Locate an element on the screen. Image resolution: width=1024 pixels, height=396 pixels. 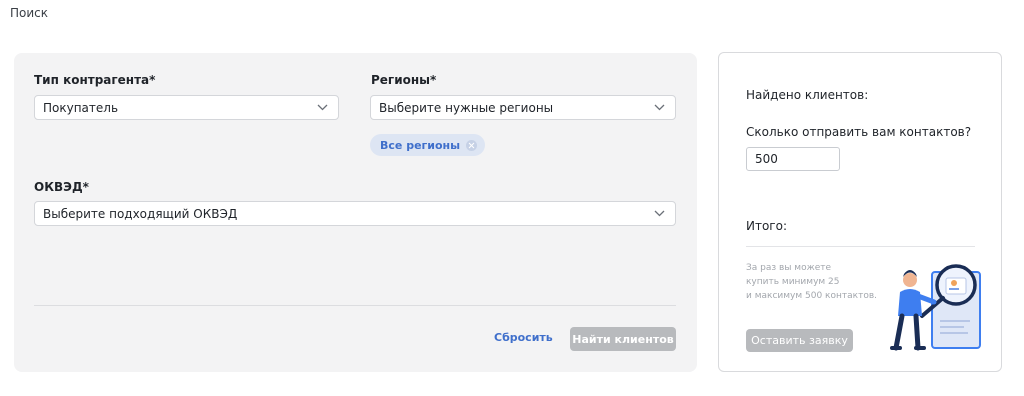
page-title: Поиск is located at coordinates (29, 13).